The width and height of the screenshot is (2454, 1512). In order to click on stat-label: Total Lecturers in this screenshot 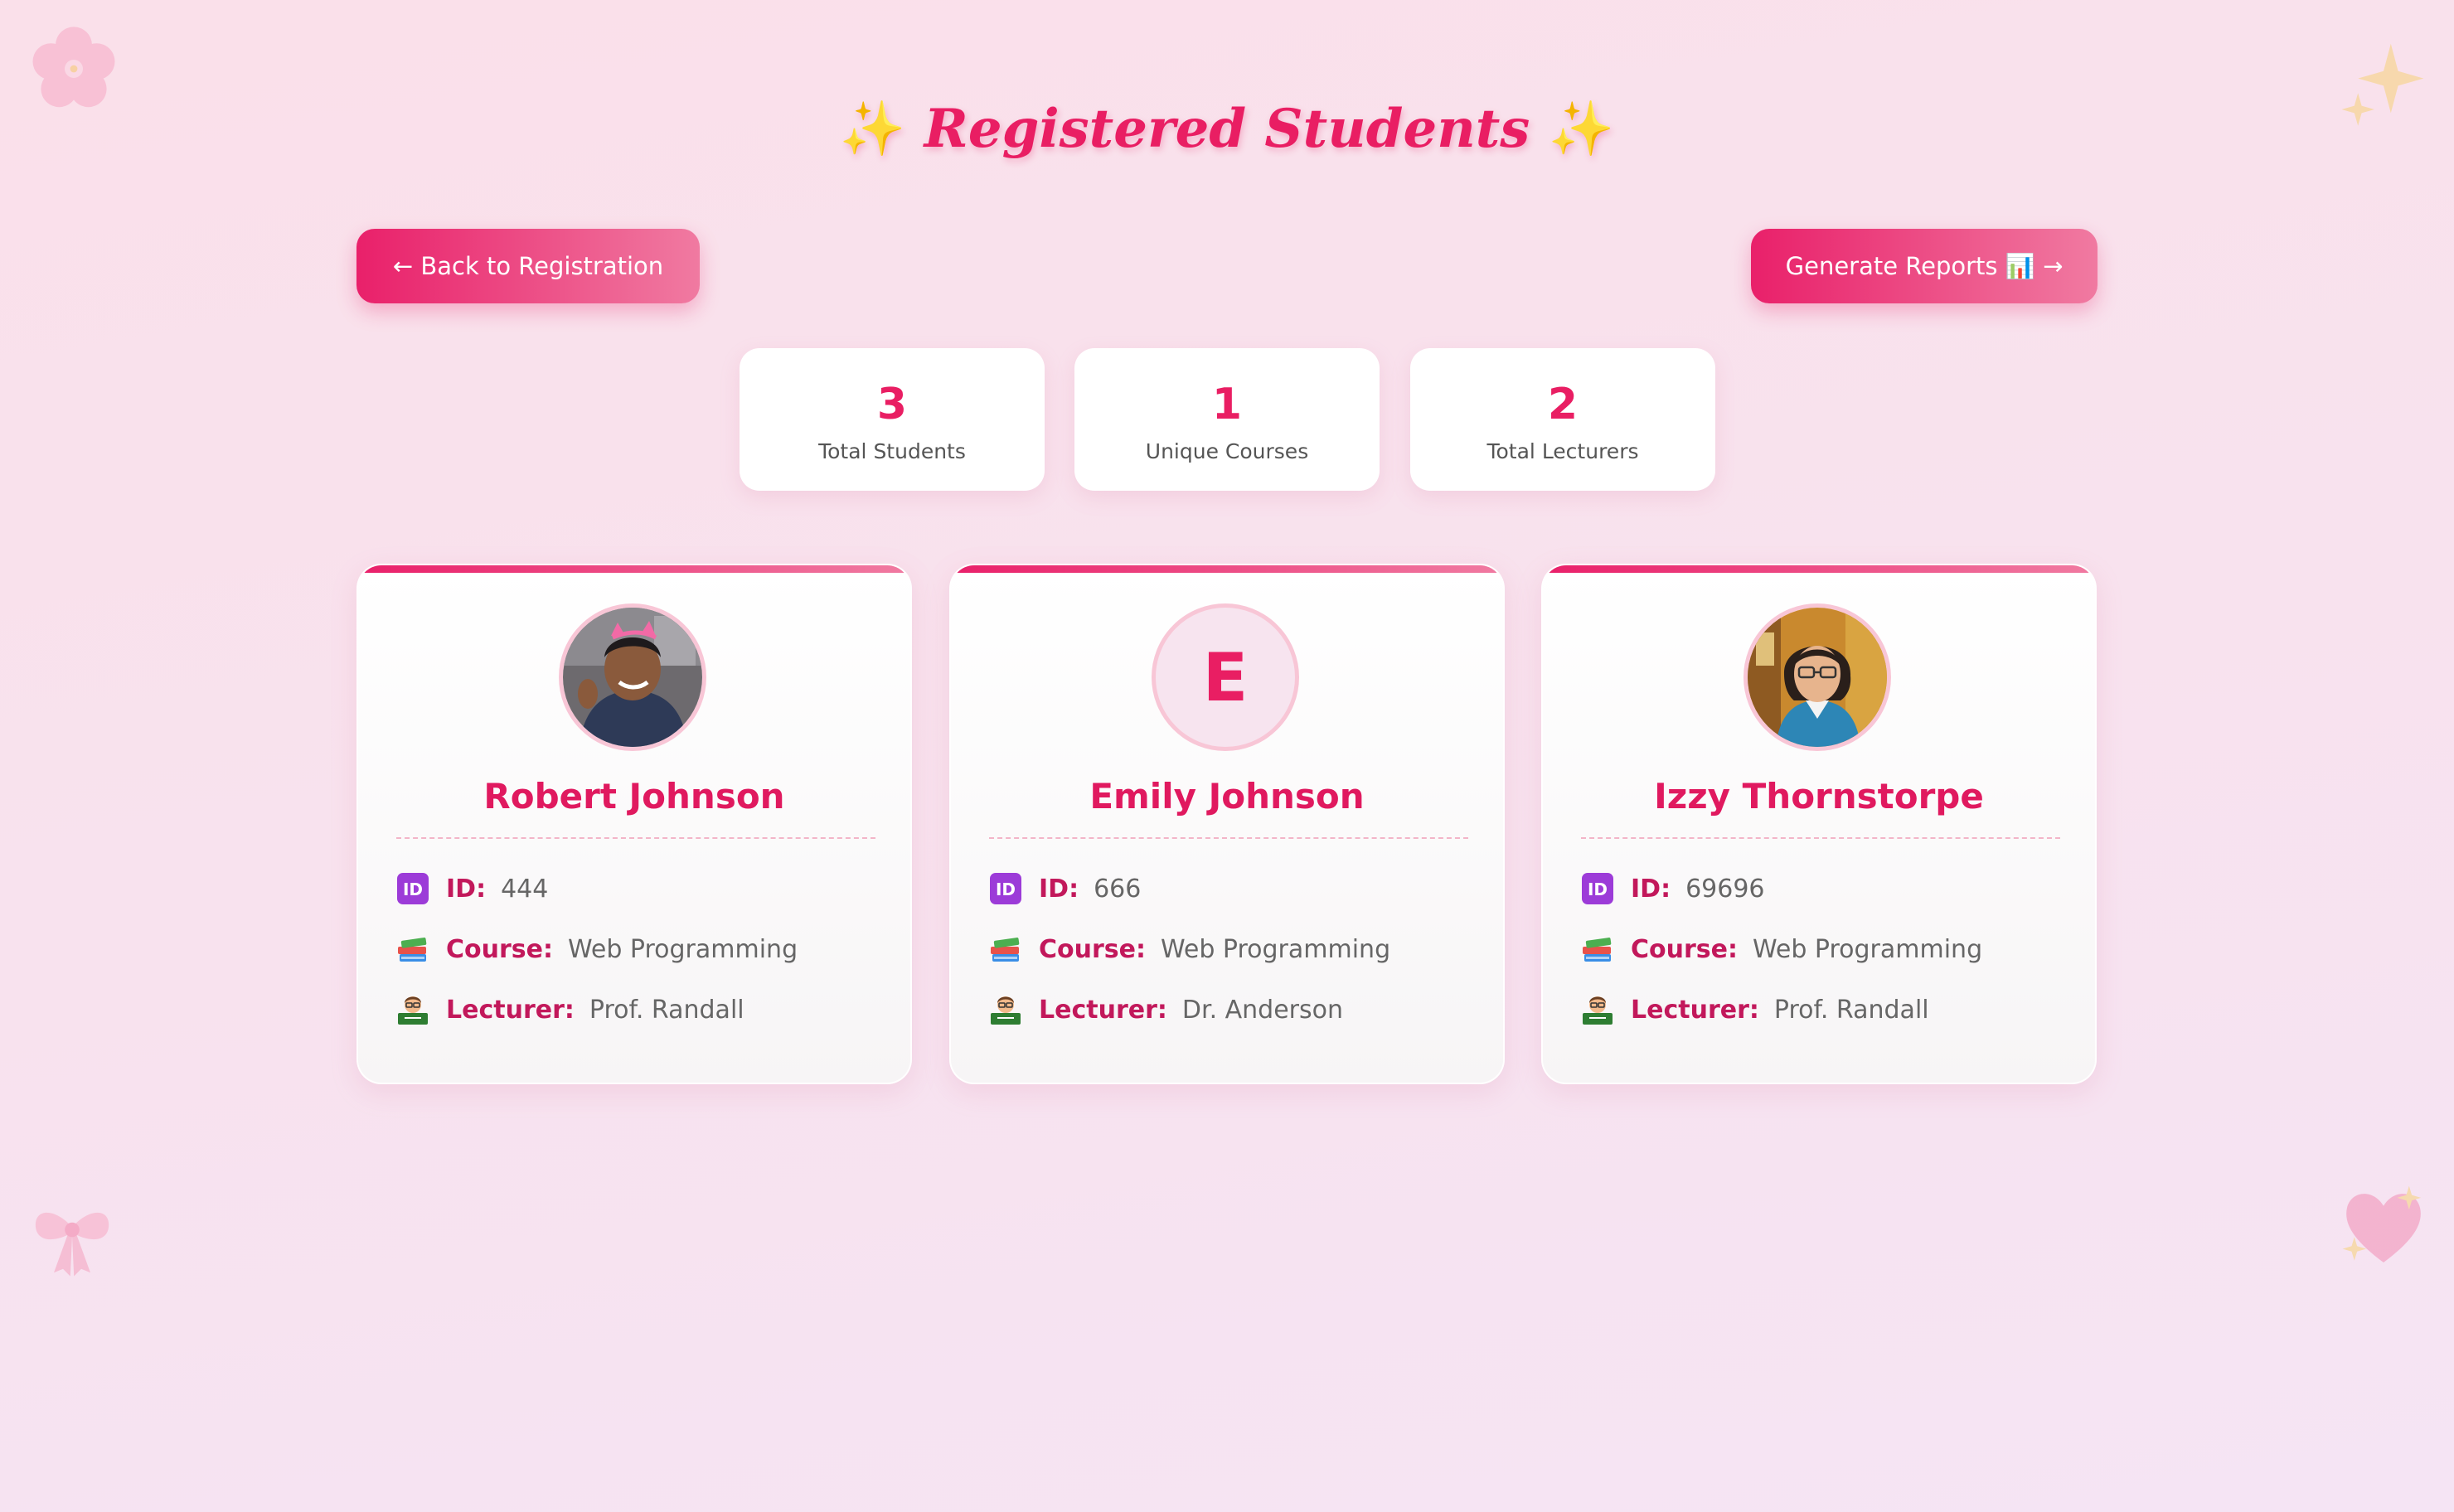, I will do `click(1562, 451)`.